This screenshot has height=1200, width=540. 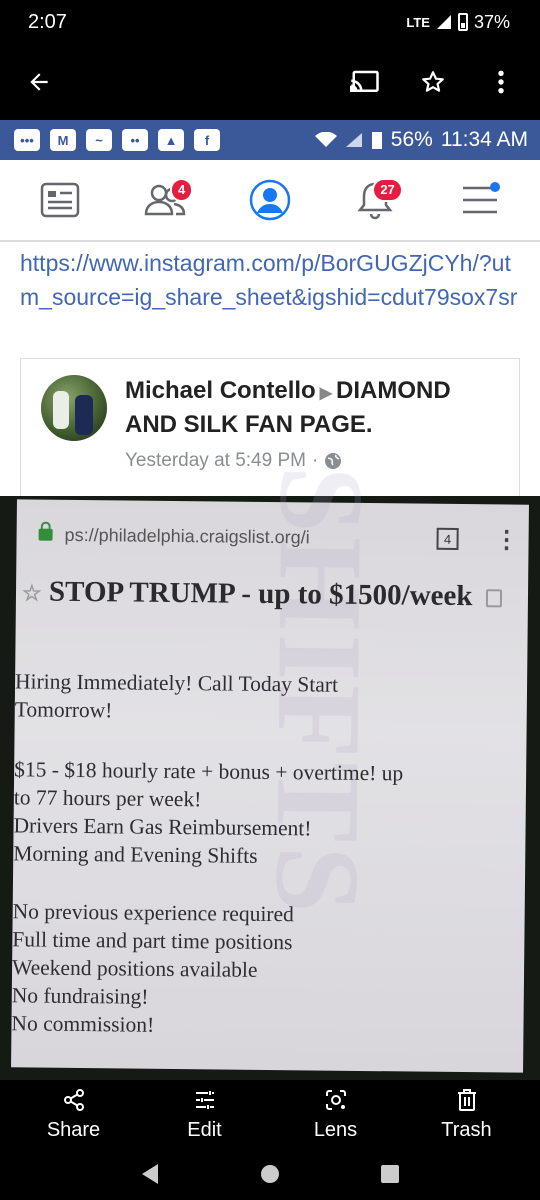 What do you see at coordinates (74, 1114) in the screenshot?
I see `share-button: Share` at bounding box center [74, 1114].